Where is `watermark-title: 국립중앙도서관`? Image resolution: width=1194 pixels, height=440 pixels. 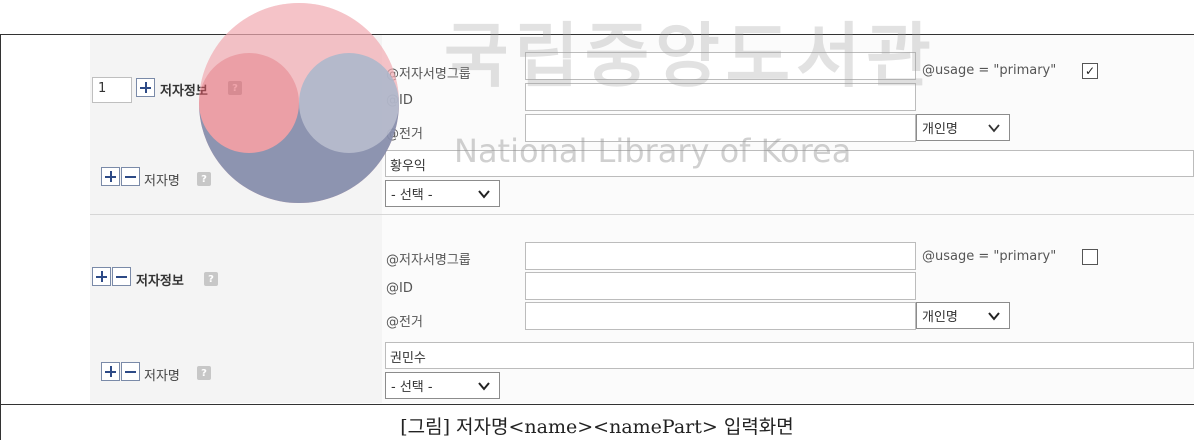
watermark-title: 국립중앙도서관 is located at coordinates (690, 56).